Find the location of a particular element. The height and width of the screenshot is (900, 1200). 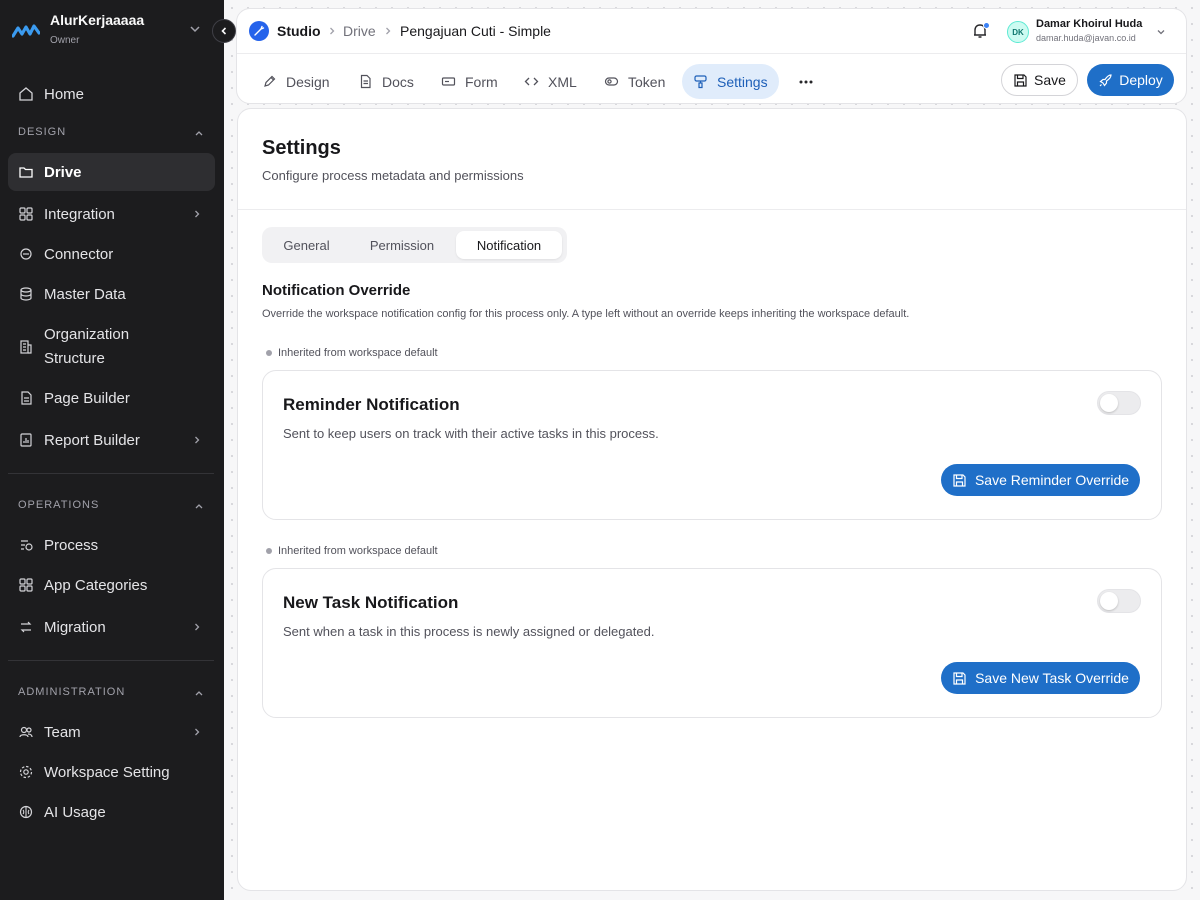

tab-label: Token is located at coordinates (647, 81).